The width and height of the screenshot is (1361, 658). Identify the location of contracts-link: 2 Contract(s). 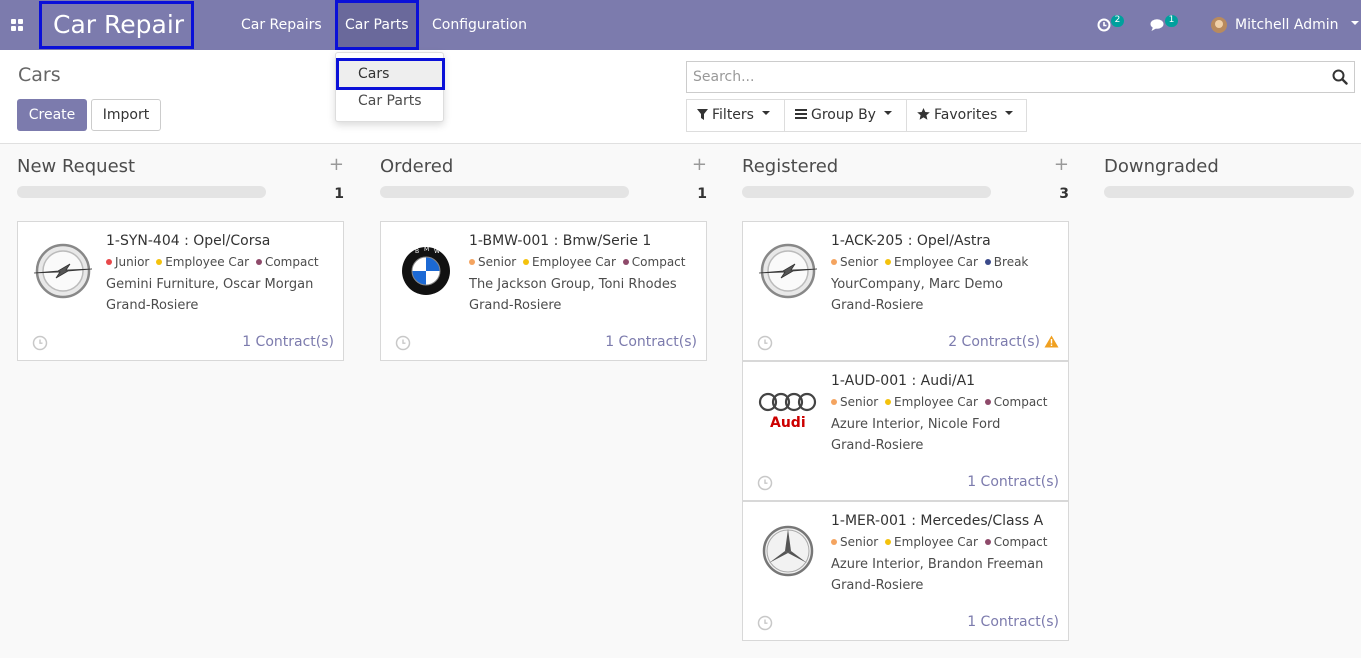
(1003, 342).